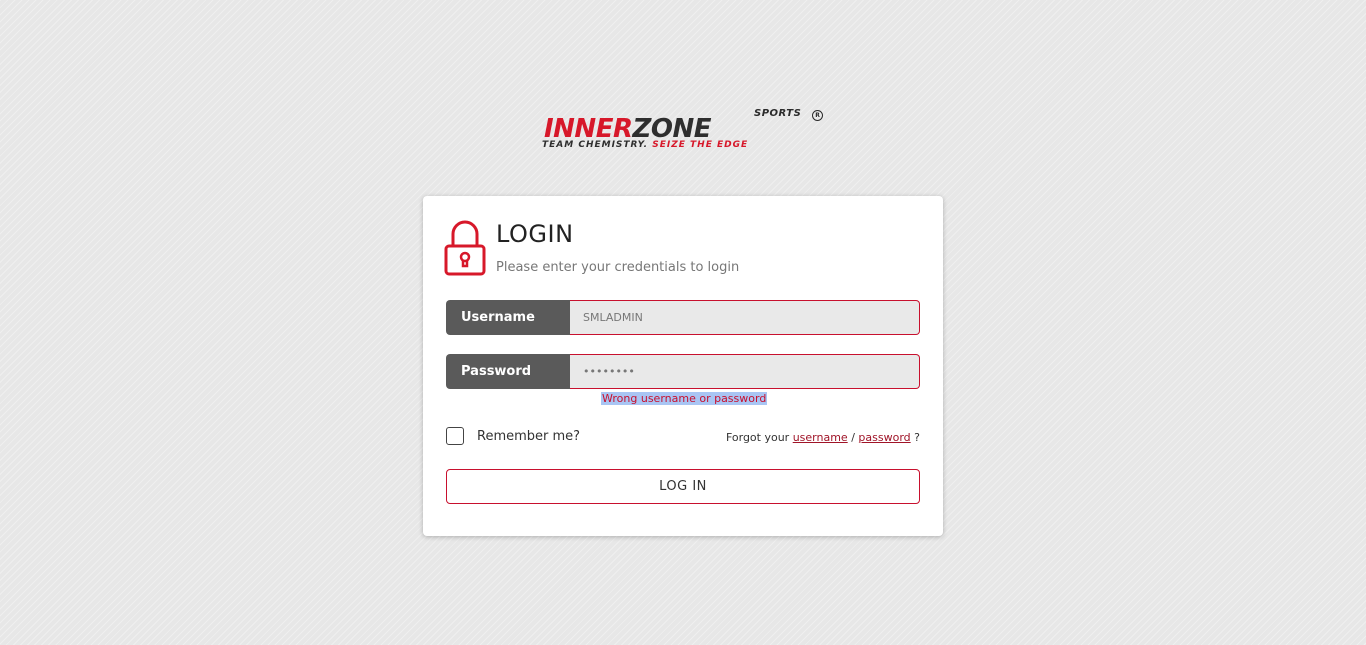 This screenshot has height=645, width=1366. I want to click on logo-tagline: TEAM CHEMISTRY. SEIZE THE EDGE, so click(645, 145).